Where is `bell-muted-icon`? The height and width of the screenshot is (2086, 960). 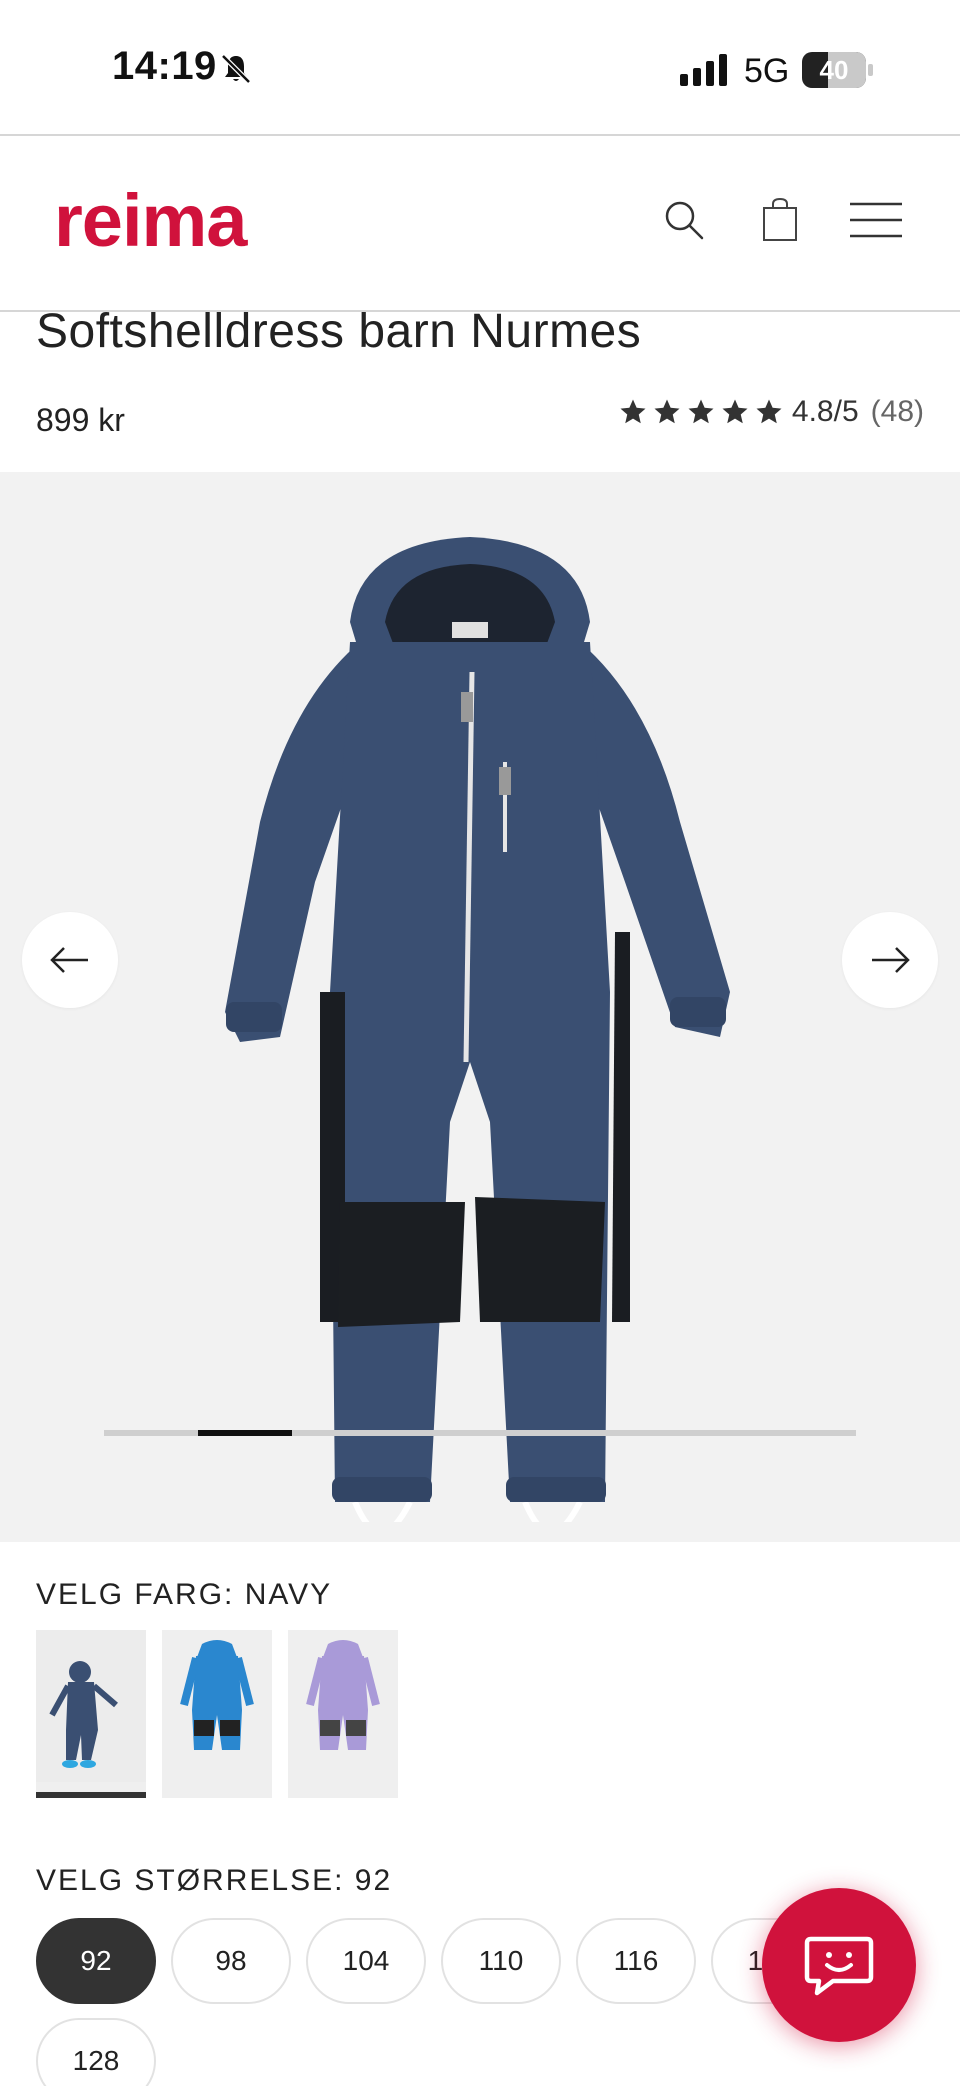 bell-muted-icon is located at coordinates (236, 69).